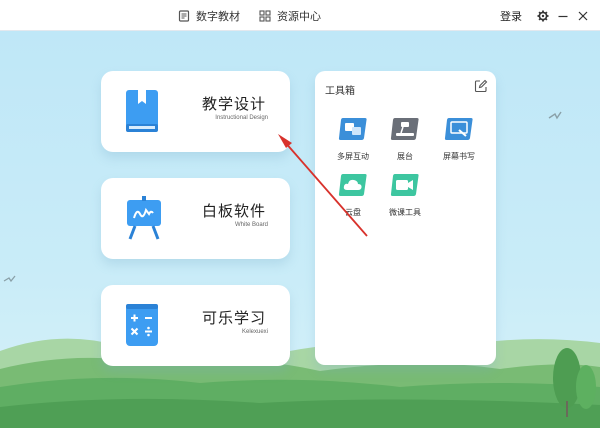 This screenshot has height=428, width=600. I want to click on edit-icon, so click(481, 86).